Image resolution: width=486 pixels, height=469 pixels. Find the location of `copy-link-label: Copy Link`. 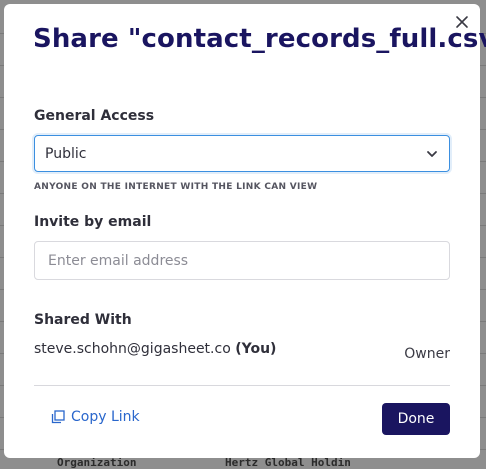

copy-link-label: Copy Link is located at coordinates (105, 417).